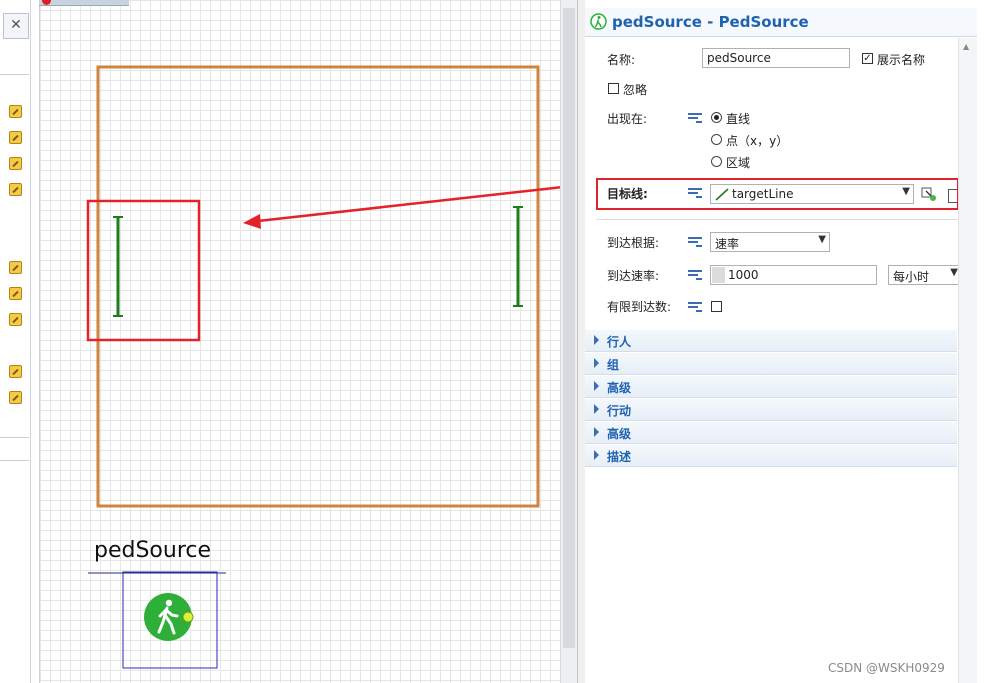 Image resolution: width=991 pixels, height=683 pixels. I want to click on watermark: CSDN @WSKH0929, so click(886, 668).